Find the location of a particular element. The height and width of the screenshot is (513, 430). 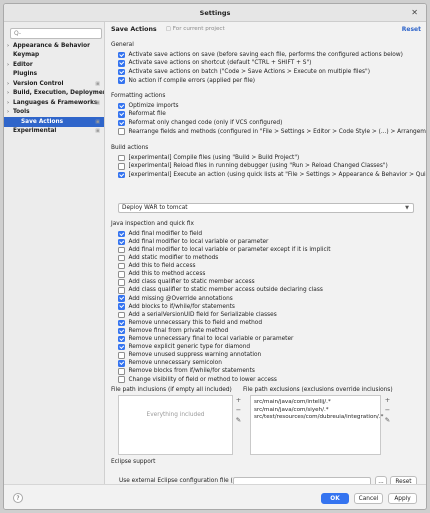

sidebar-item-label: Tools is located at coordinates (21, 112).